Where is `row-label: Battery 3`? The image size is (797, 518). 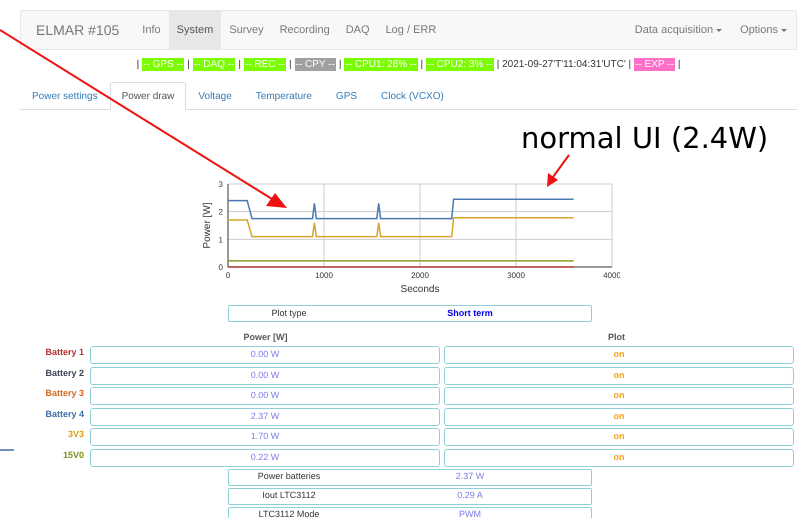 row-label: Battery 3 is located at coordinates (64, 393).